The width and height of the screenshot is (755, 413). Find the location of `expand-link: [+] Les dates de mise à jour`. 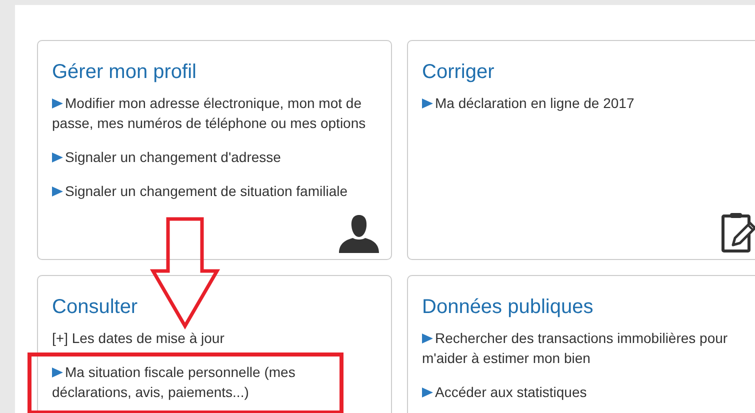

expand-link: [+] Les dates de mise à jour is located at coordinates (212, 338).